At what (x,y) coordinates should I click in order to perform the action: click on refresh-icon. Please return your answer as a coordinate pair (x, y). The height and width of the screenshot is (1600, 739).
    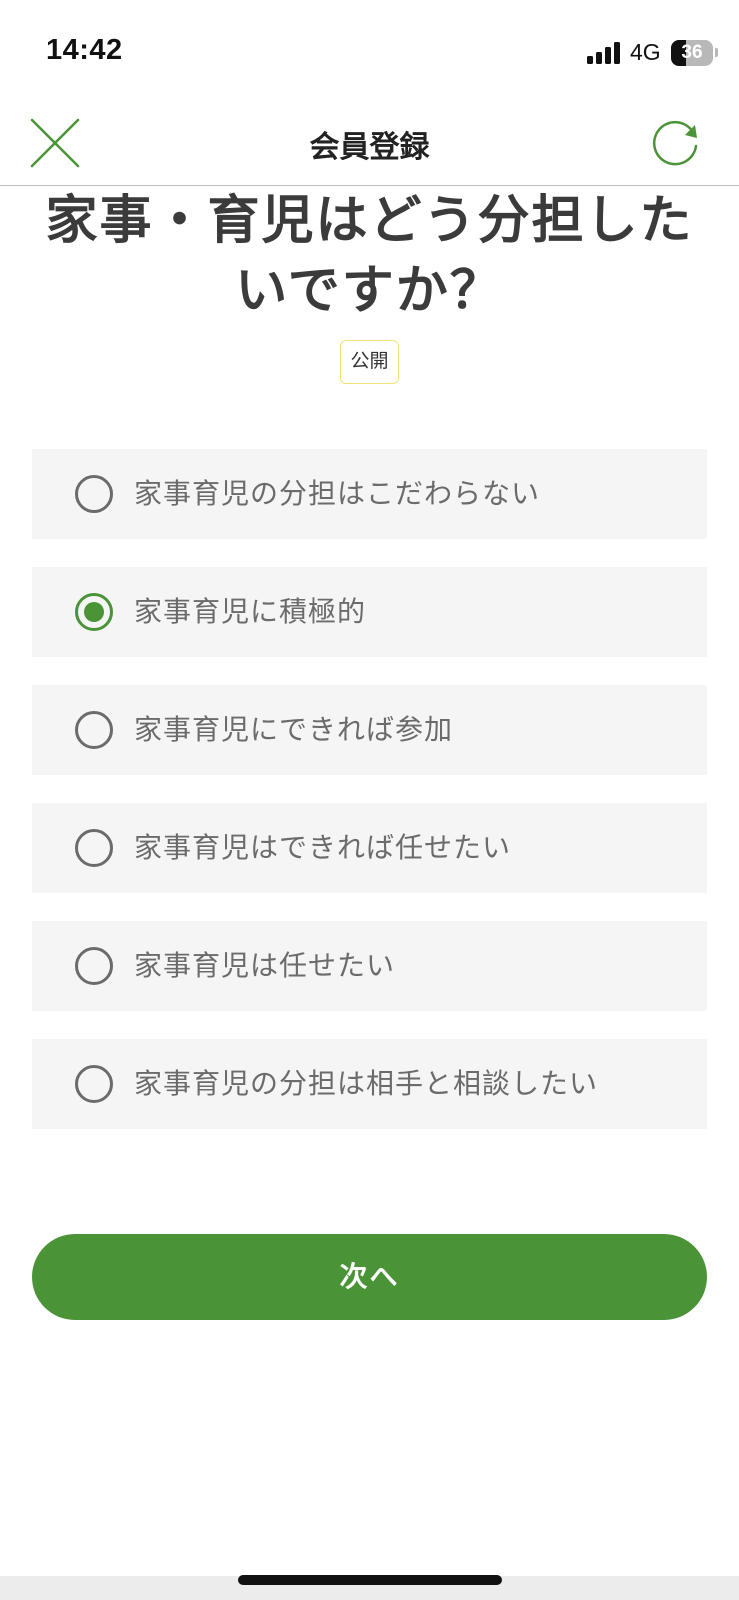
    Looking at the image, I should click on (675, 143).